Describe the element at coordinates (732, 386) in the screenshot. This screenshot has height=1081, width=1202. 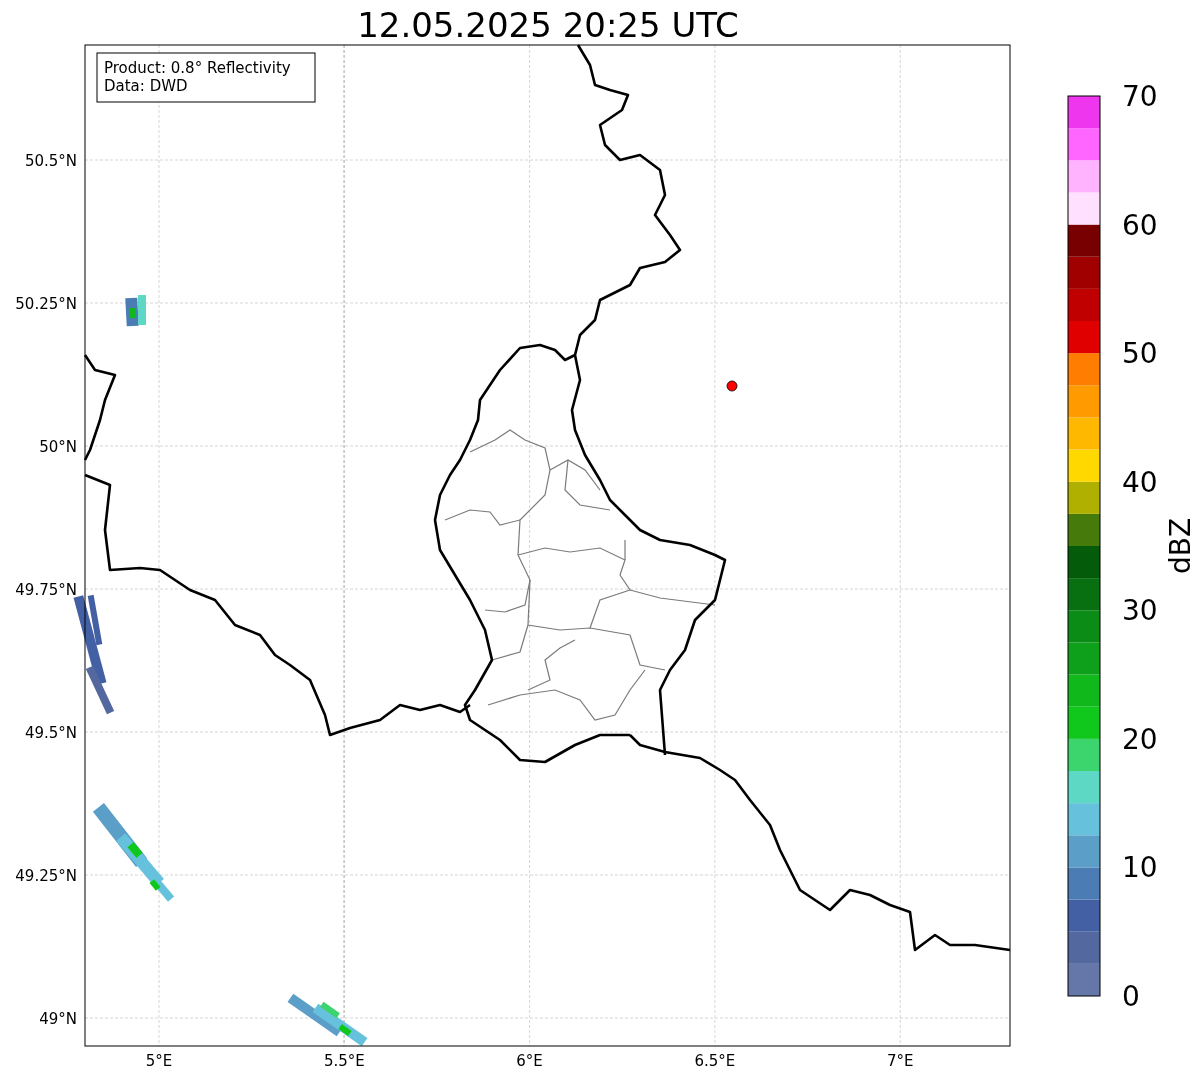
I see `radar-site-marker` at that location.